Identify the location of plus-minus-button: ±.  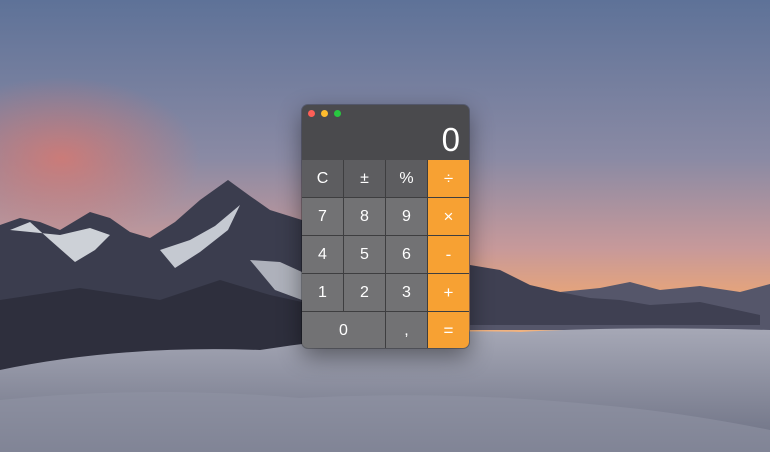
(364, 178).